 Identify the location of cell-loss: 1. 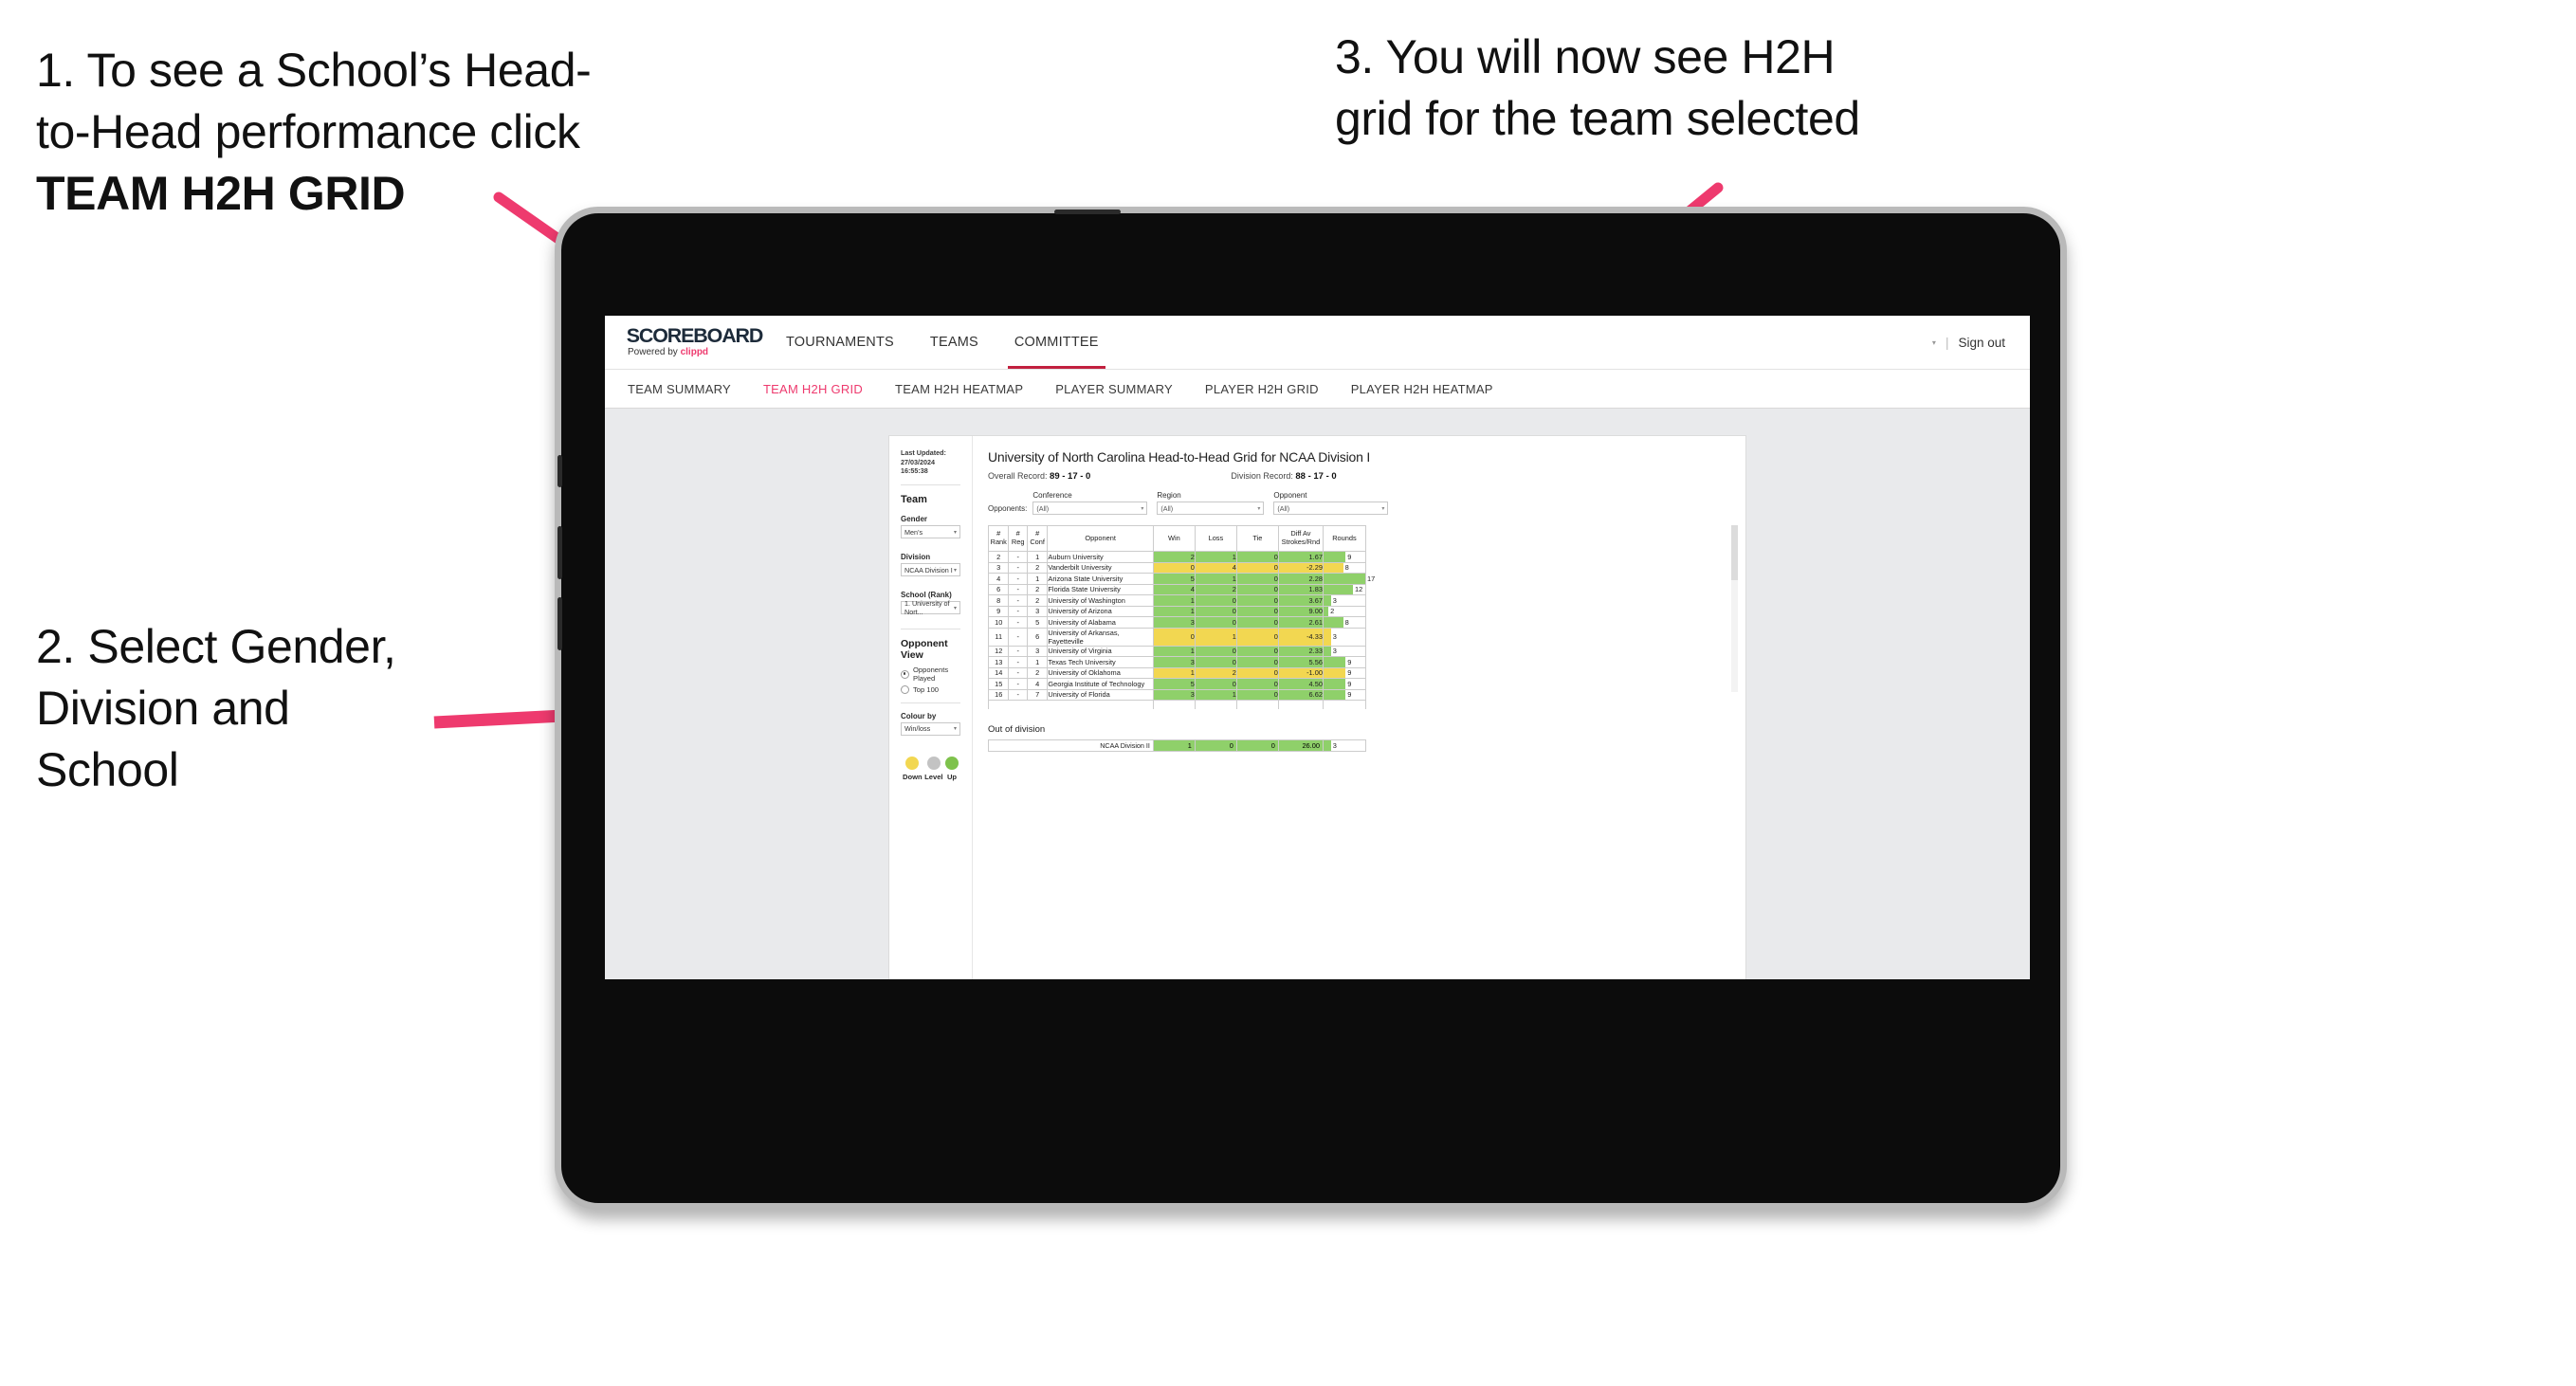
(1215, 694).